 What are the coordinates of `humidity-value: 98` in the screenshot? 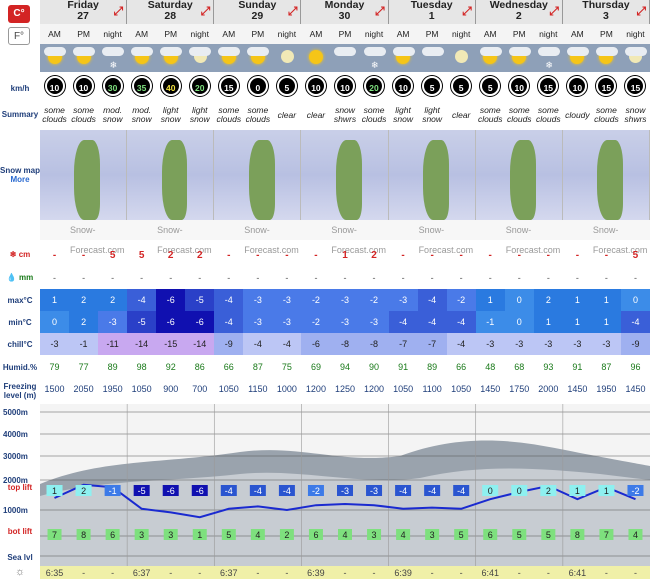 It's located at (141, 367).